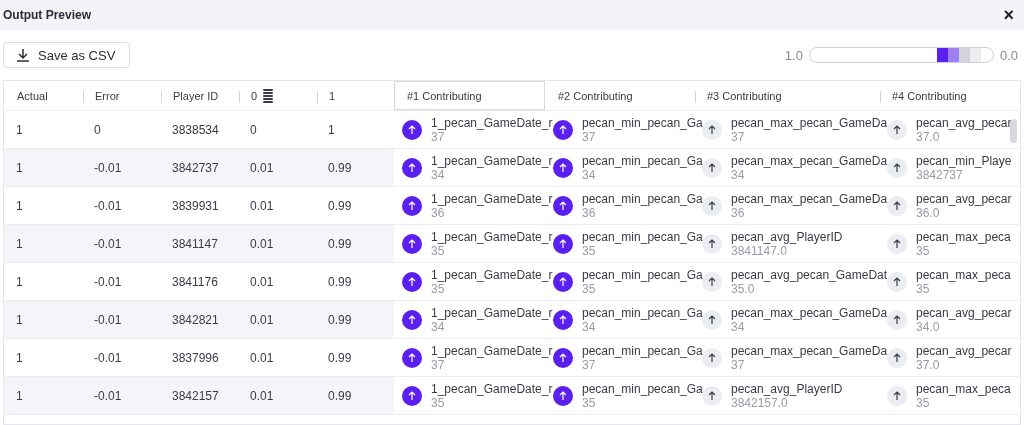  What do you see at coordinates (195, 205) in the screenshot?
I see `table-cell-text: 3839931` at bounding box center [195, 205].